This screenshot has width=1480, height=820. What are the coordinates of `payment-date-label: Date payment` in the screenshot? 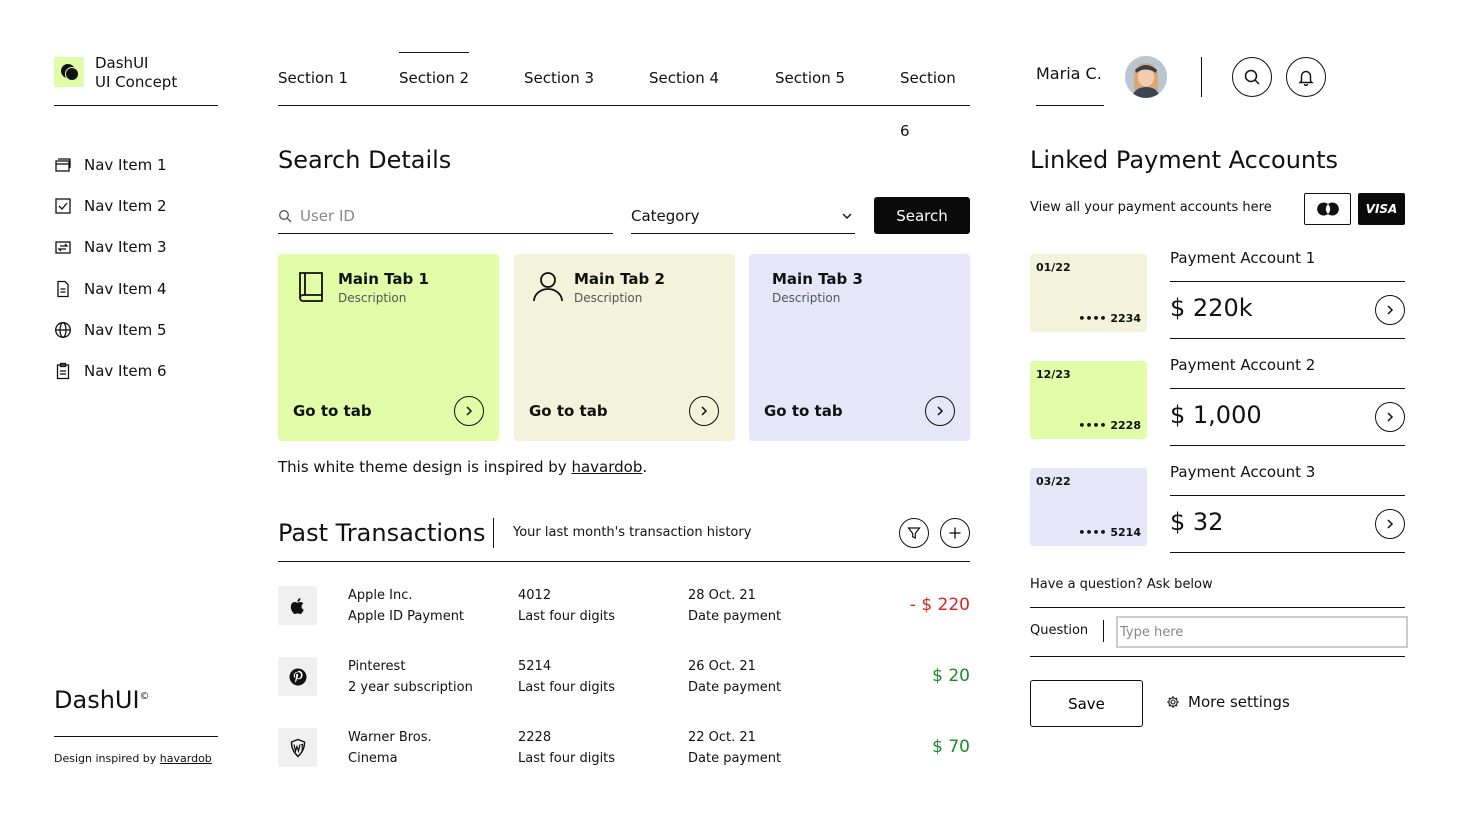 It's located at (735, 687).